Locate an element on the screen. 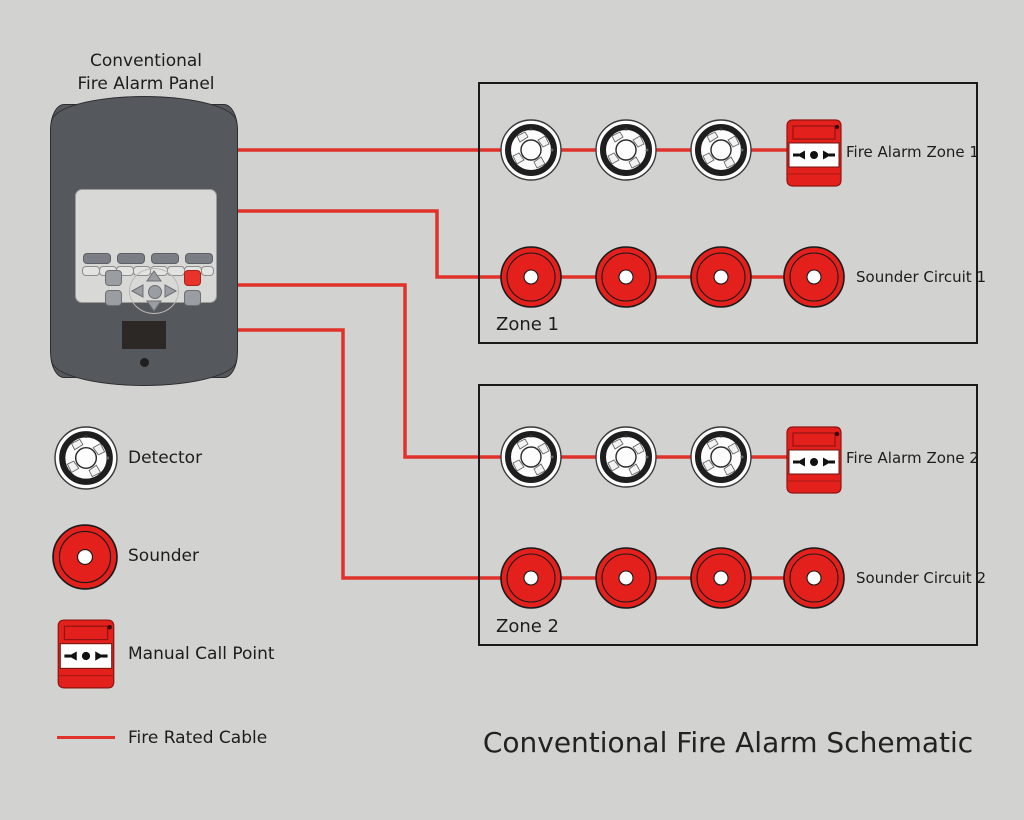 This screenshot has height=820, width=1024. zone1-detector-loop-label: Fire Alarm Zone 1 is located at coordinates (912, 152).